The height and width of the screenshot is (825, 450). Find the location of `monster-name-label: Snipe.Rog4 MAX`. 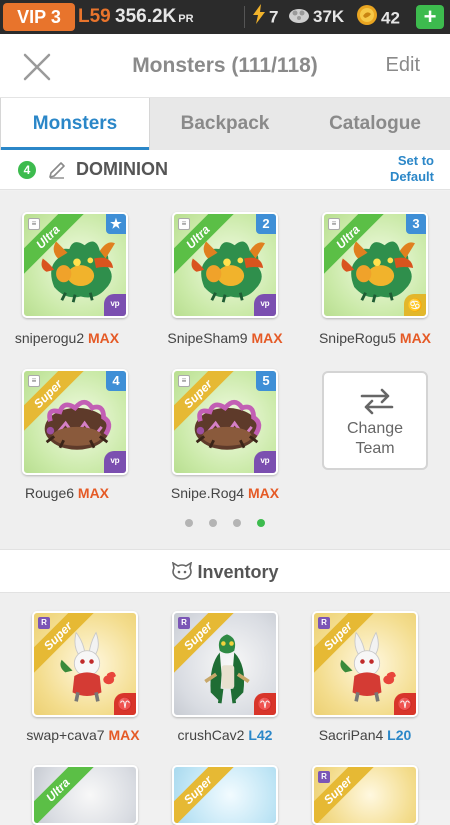

monster-name-label: Snipe.Rog4 MAX is located at coordinates (225, 493).